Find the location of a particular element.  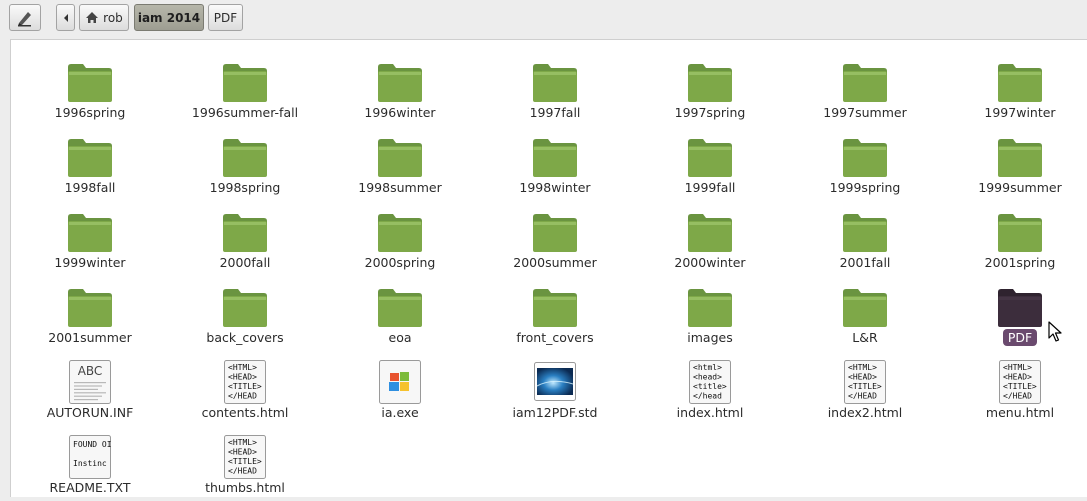

item-label: 1999fall is located at coordinates (710, 187).